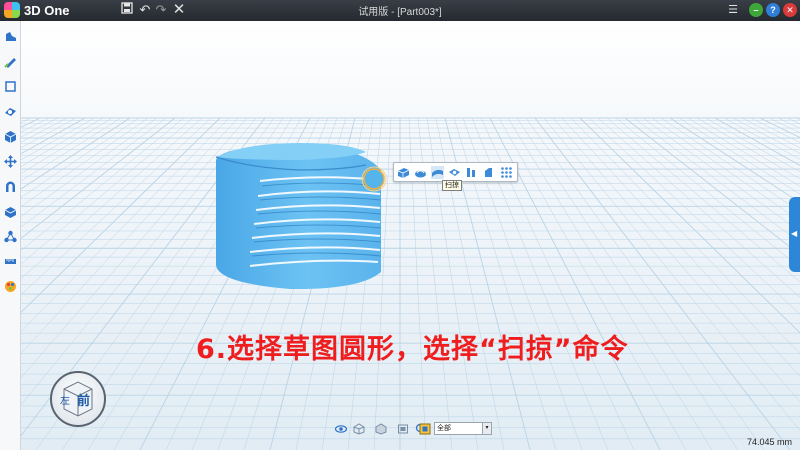  I want to click on redo-icon: ↷, so click(161, 10).